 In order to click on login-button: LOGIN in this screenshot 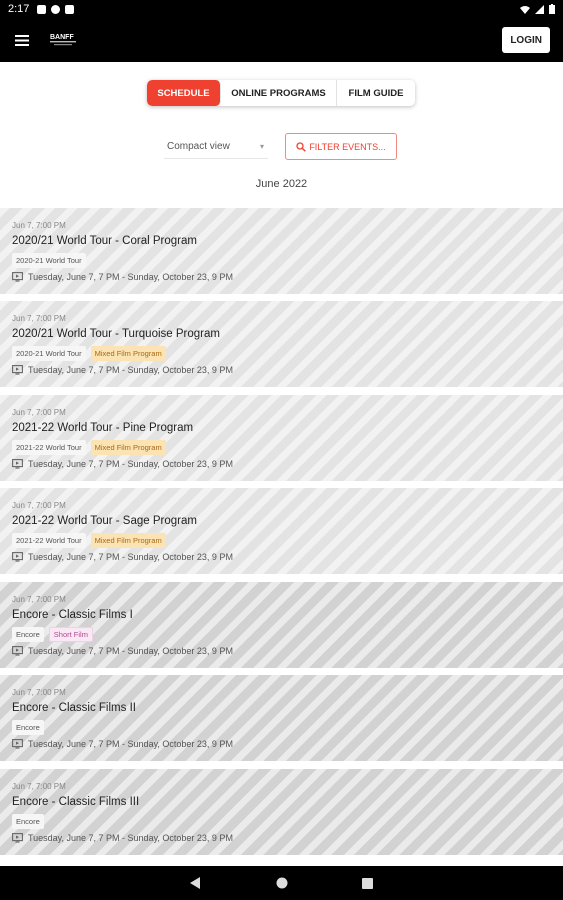, I will do `click(526, 40)`.